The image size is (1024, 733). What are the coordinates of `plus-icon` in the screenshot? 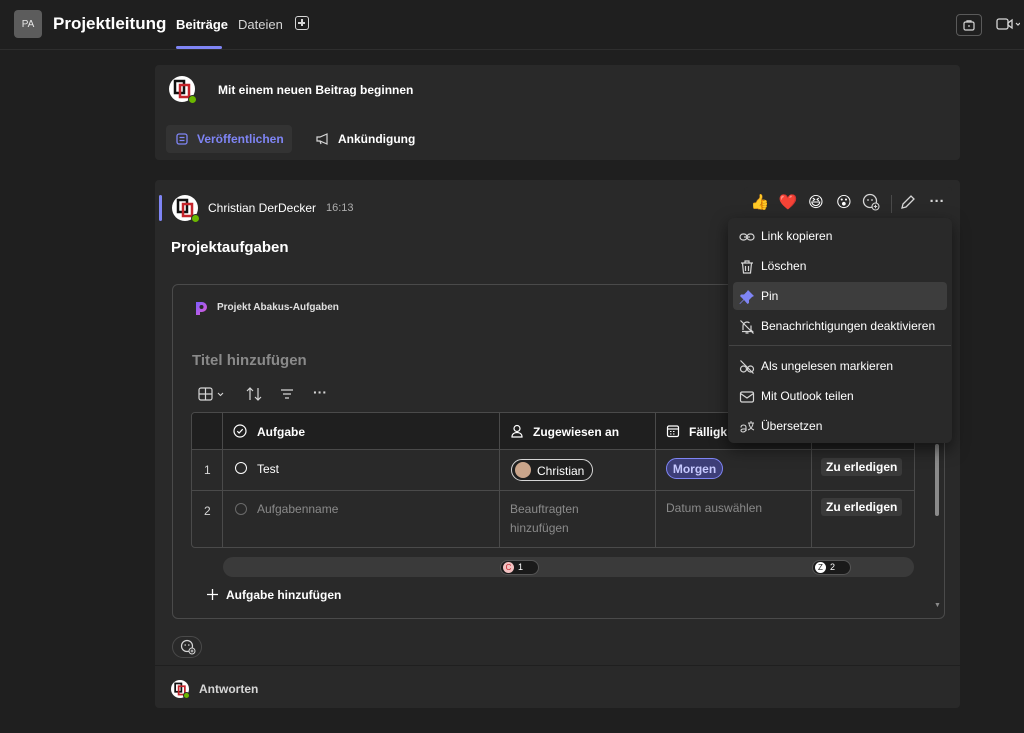 It's located at (212, 594).